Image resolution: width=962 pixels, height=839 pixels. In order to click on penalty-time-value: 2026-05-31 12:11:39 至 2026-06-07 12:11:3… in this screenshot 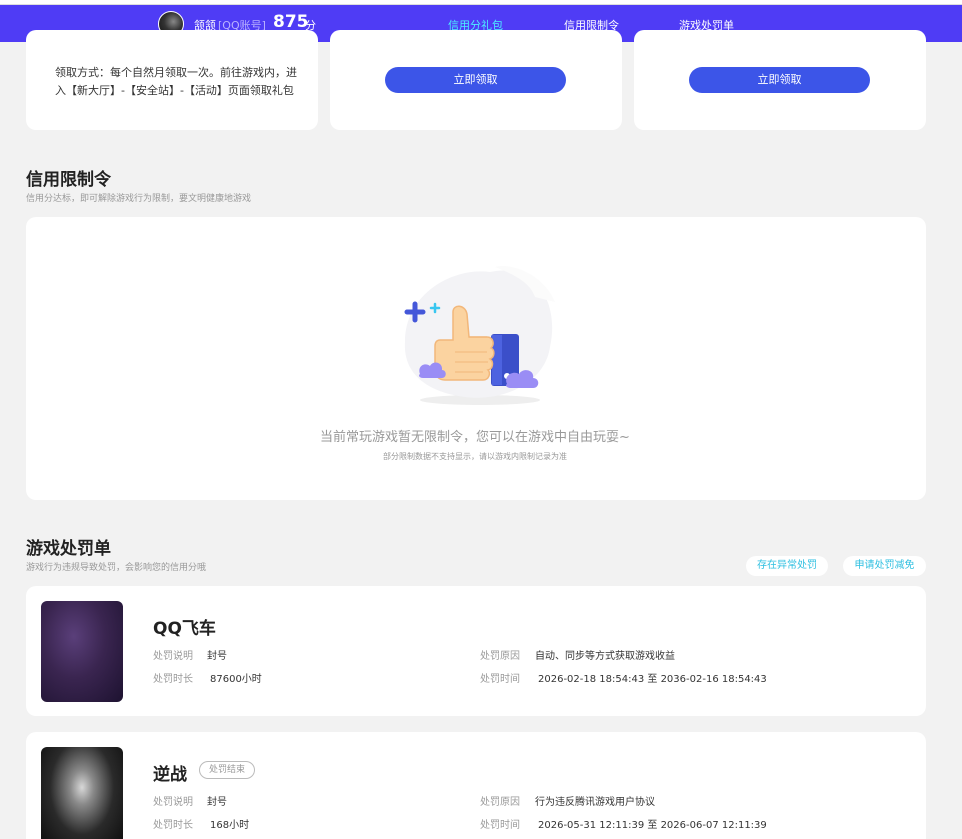, I will do `click(652, 825)`.